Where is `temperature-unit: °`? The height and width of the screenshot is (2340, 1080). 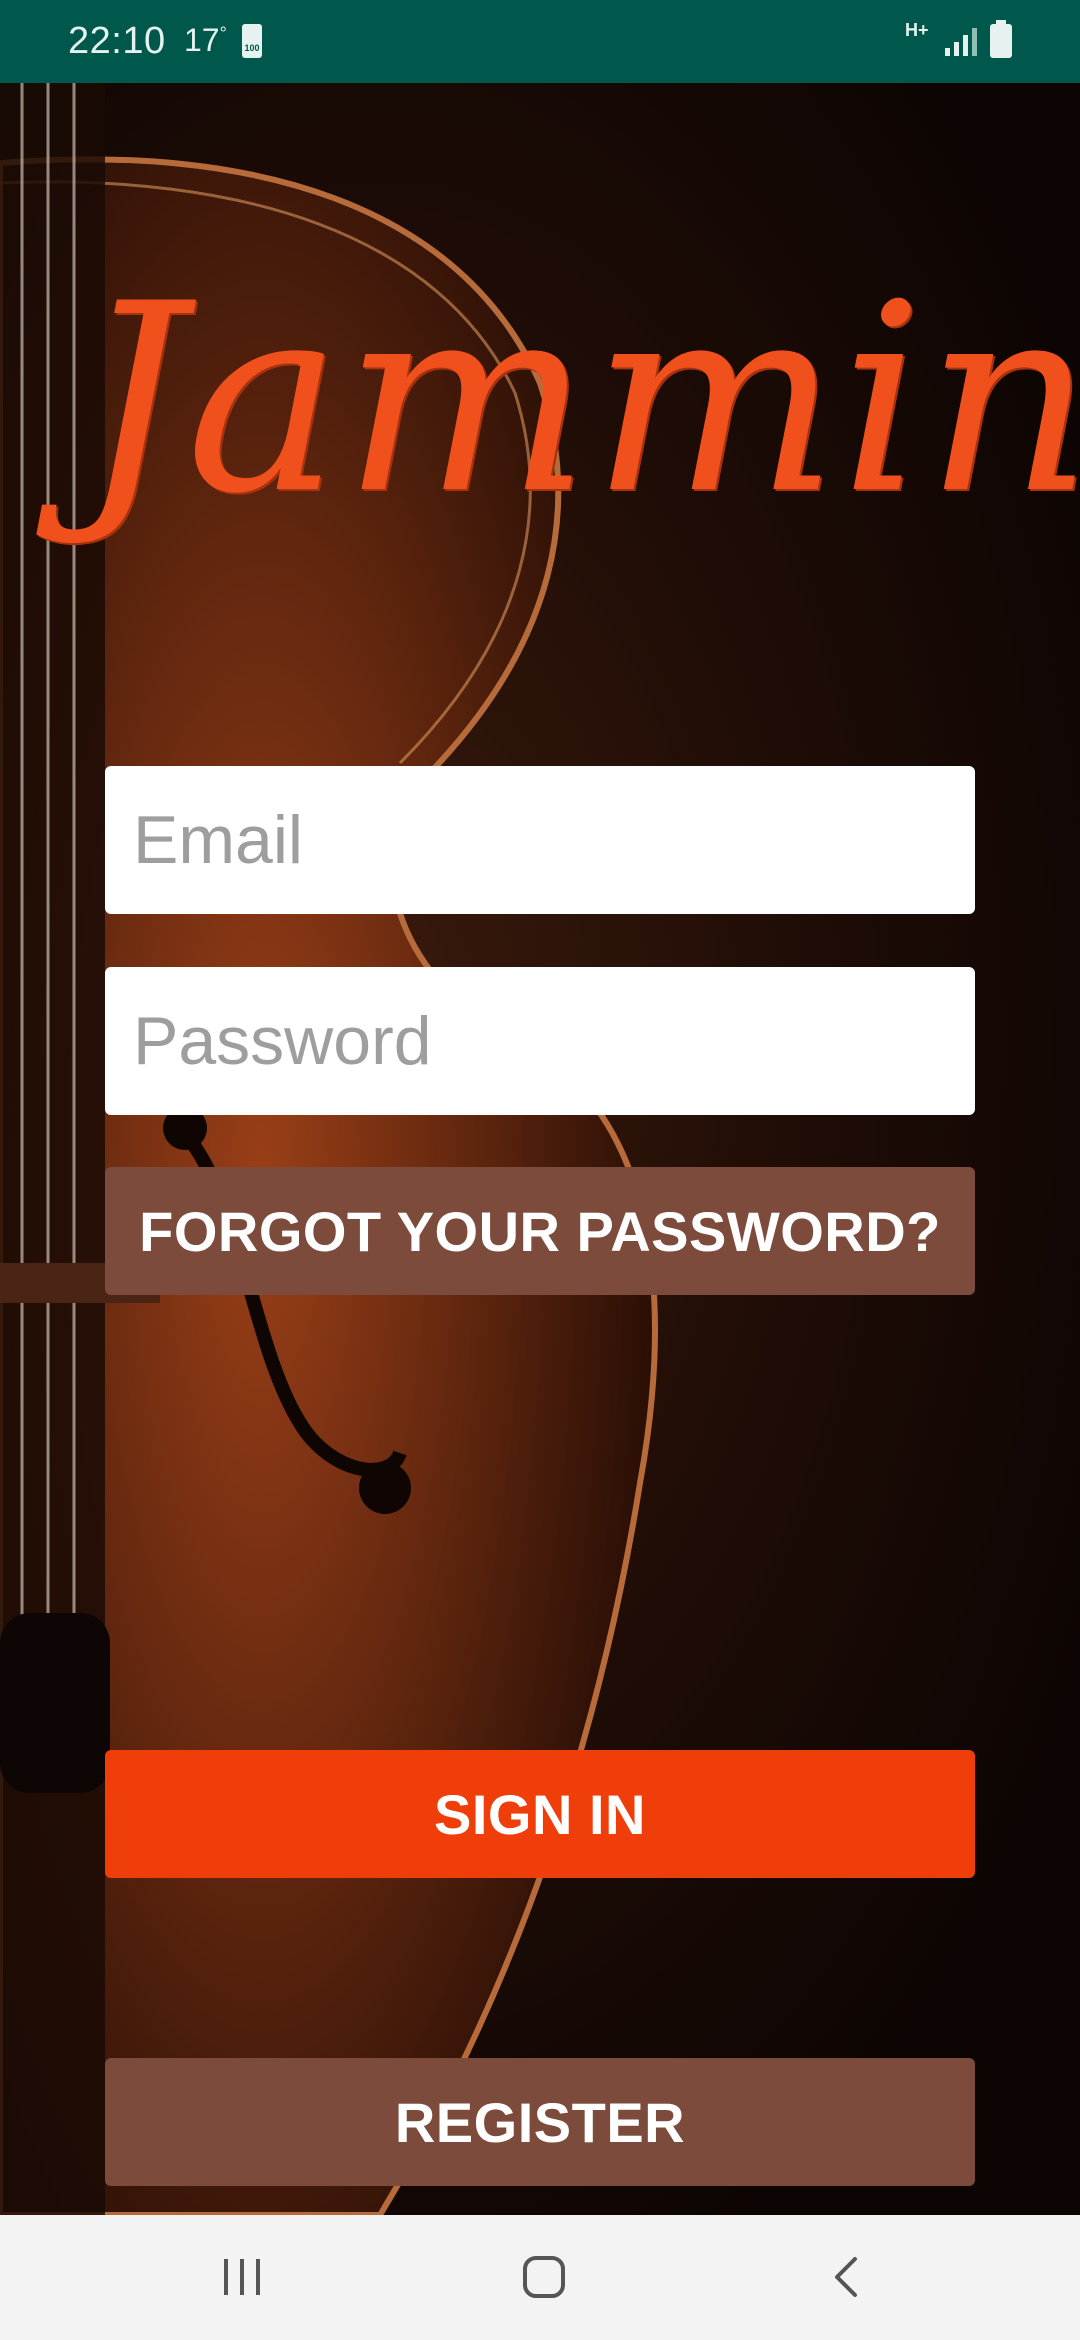 temperature-unit: ° is located at coordinates (223, 33).